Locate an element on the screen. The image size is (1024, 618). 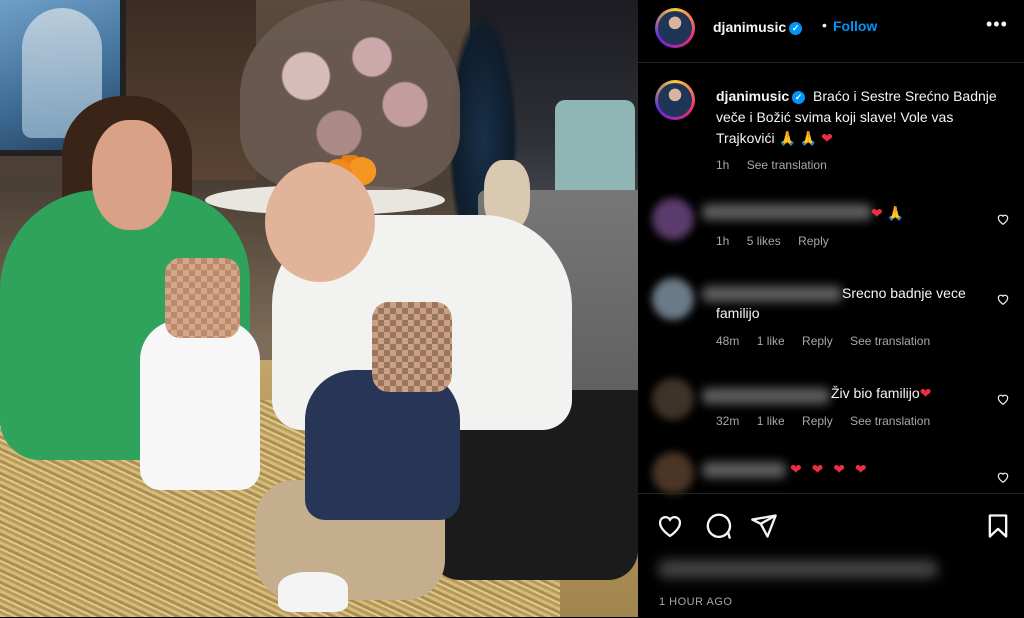
man-head is located at coordinates (320, 222).